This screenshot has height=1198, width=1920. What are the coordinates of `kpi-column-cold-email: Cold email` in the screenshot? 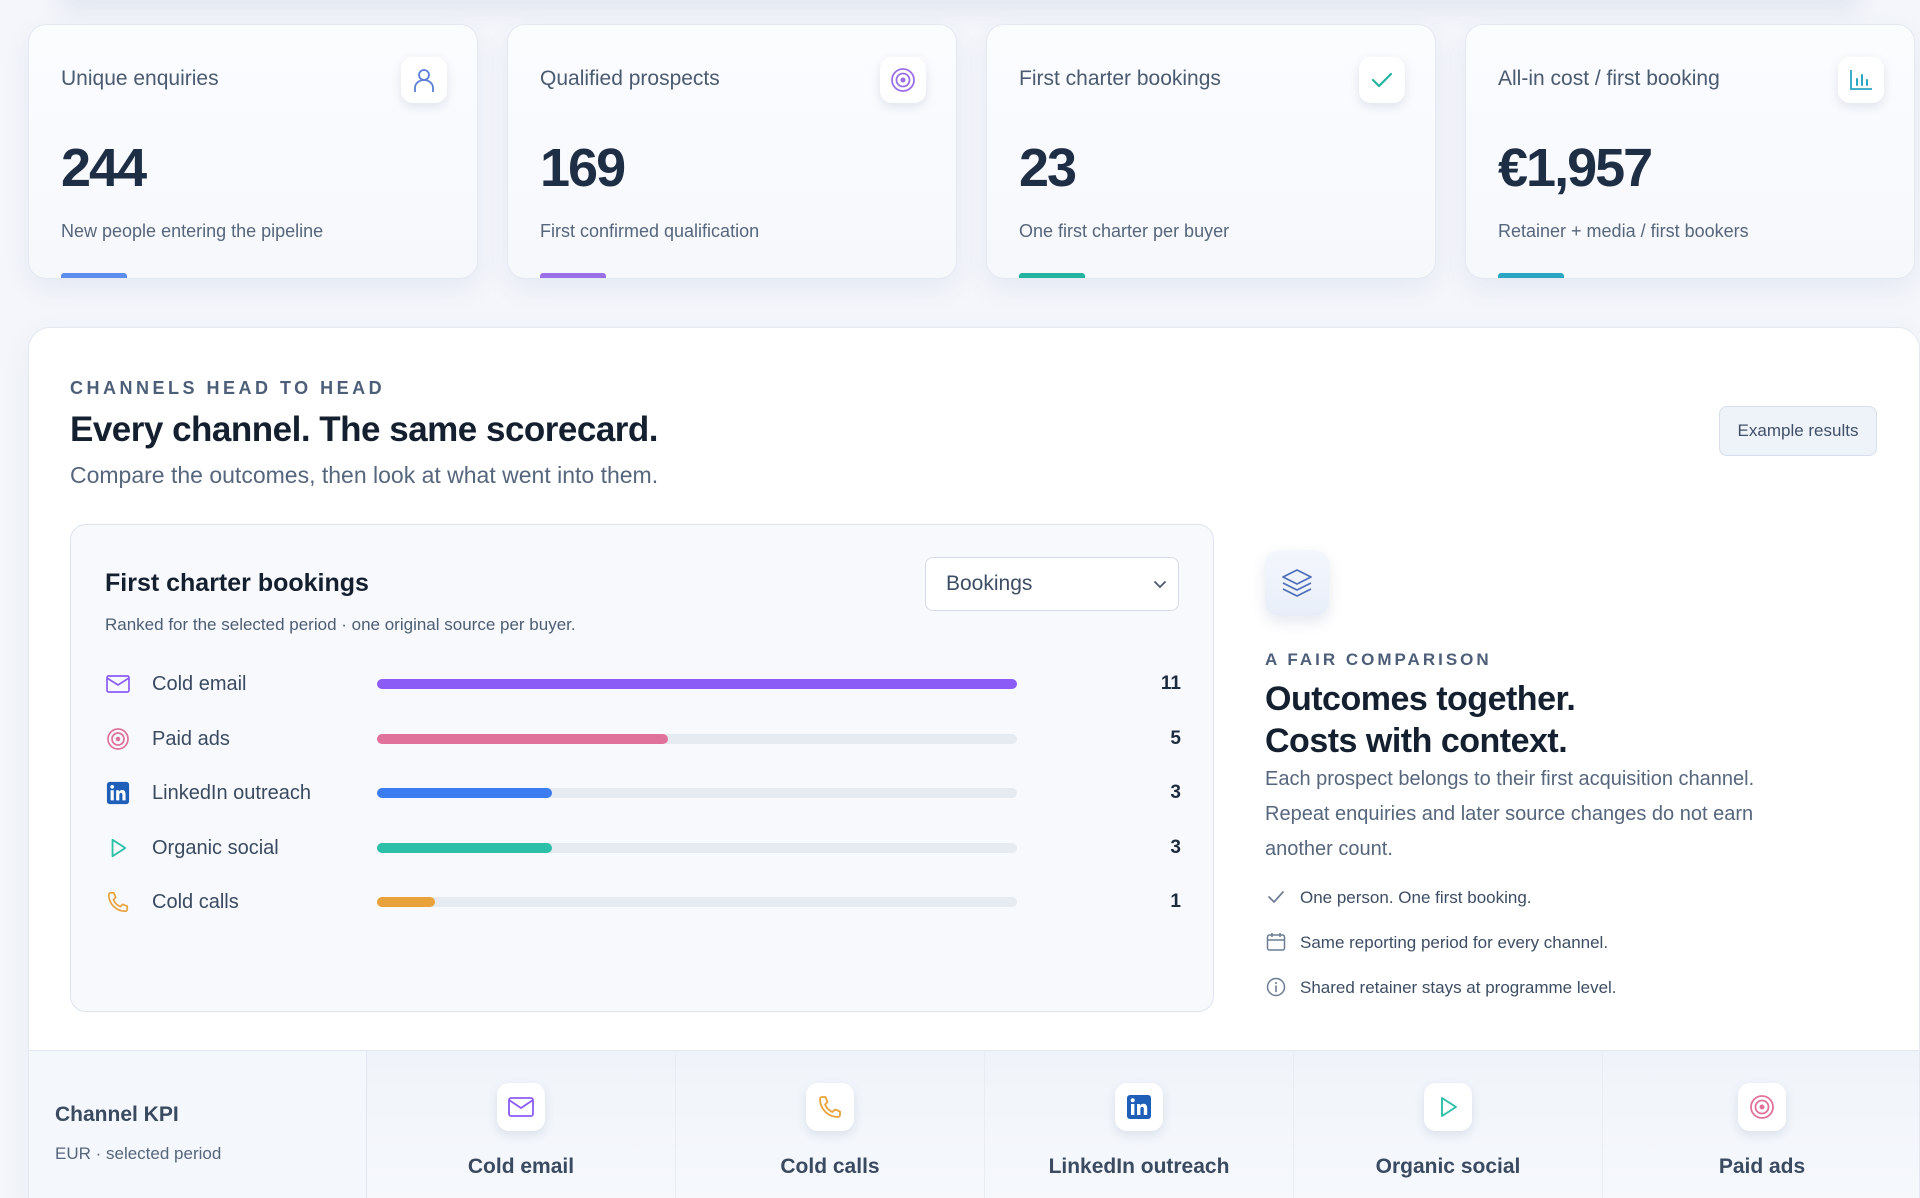 It's located at (521, 1124).